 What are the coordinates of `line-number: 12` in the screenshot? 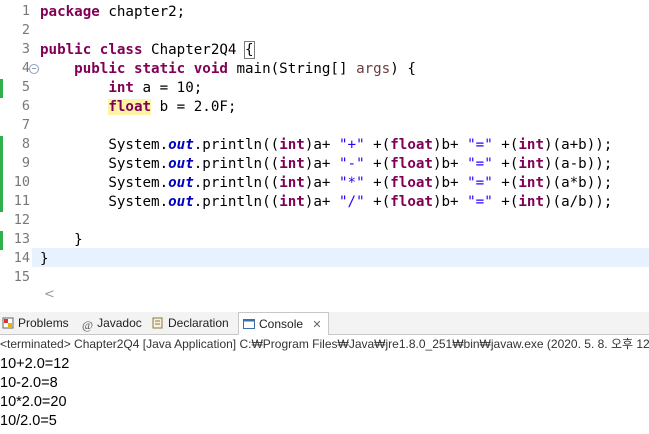 It's located at (21, 220).